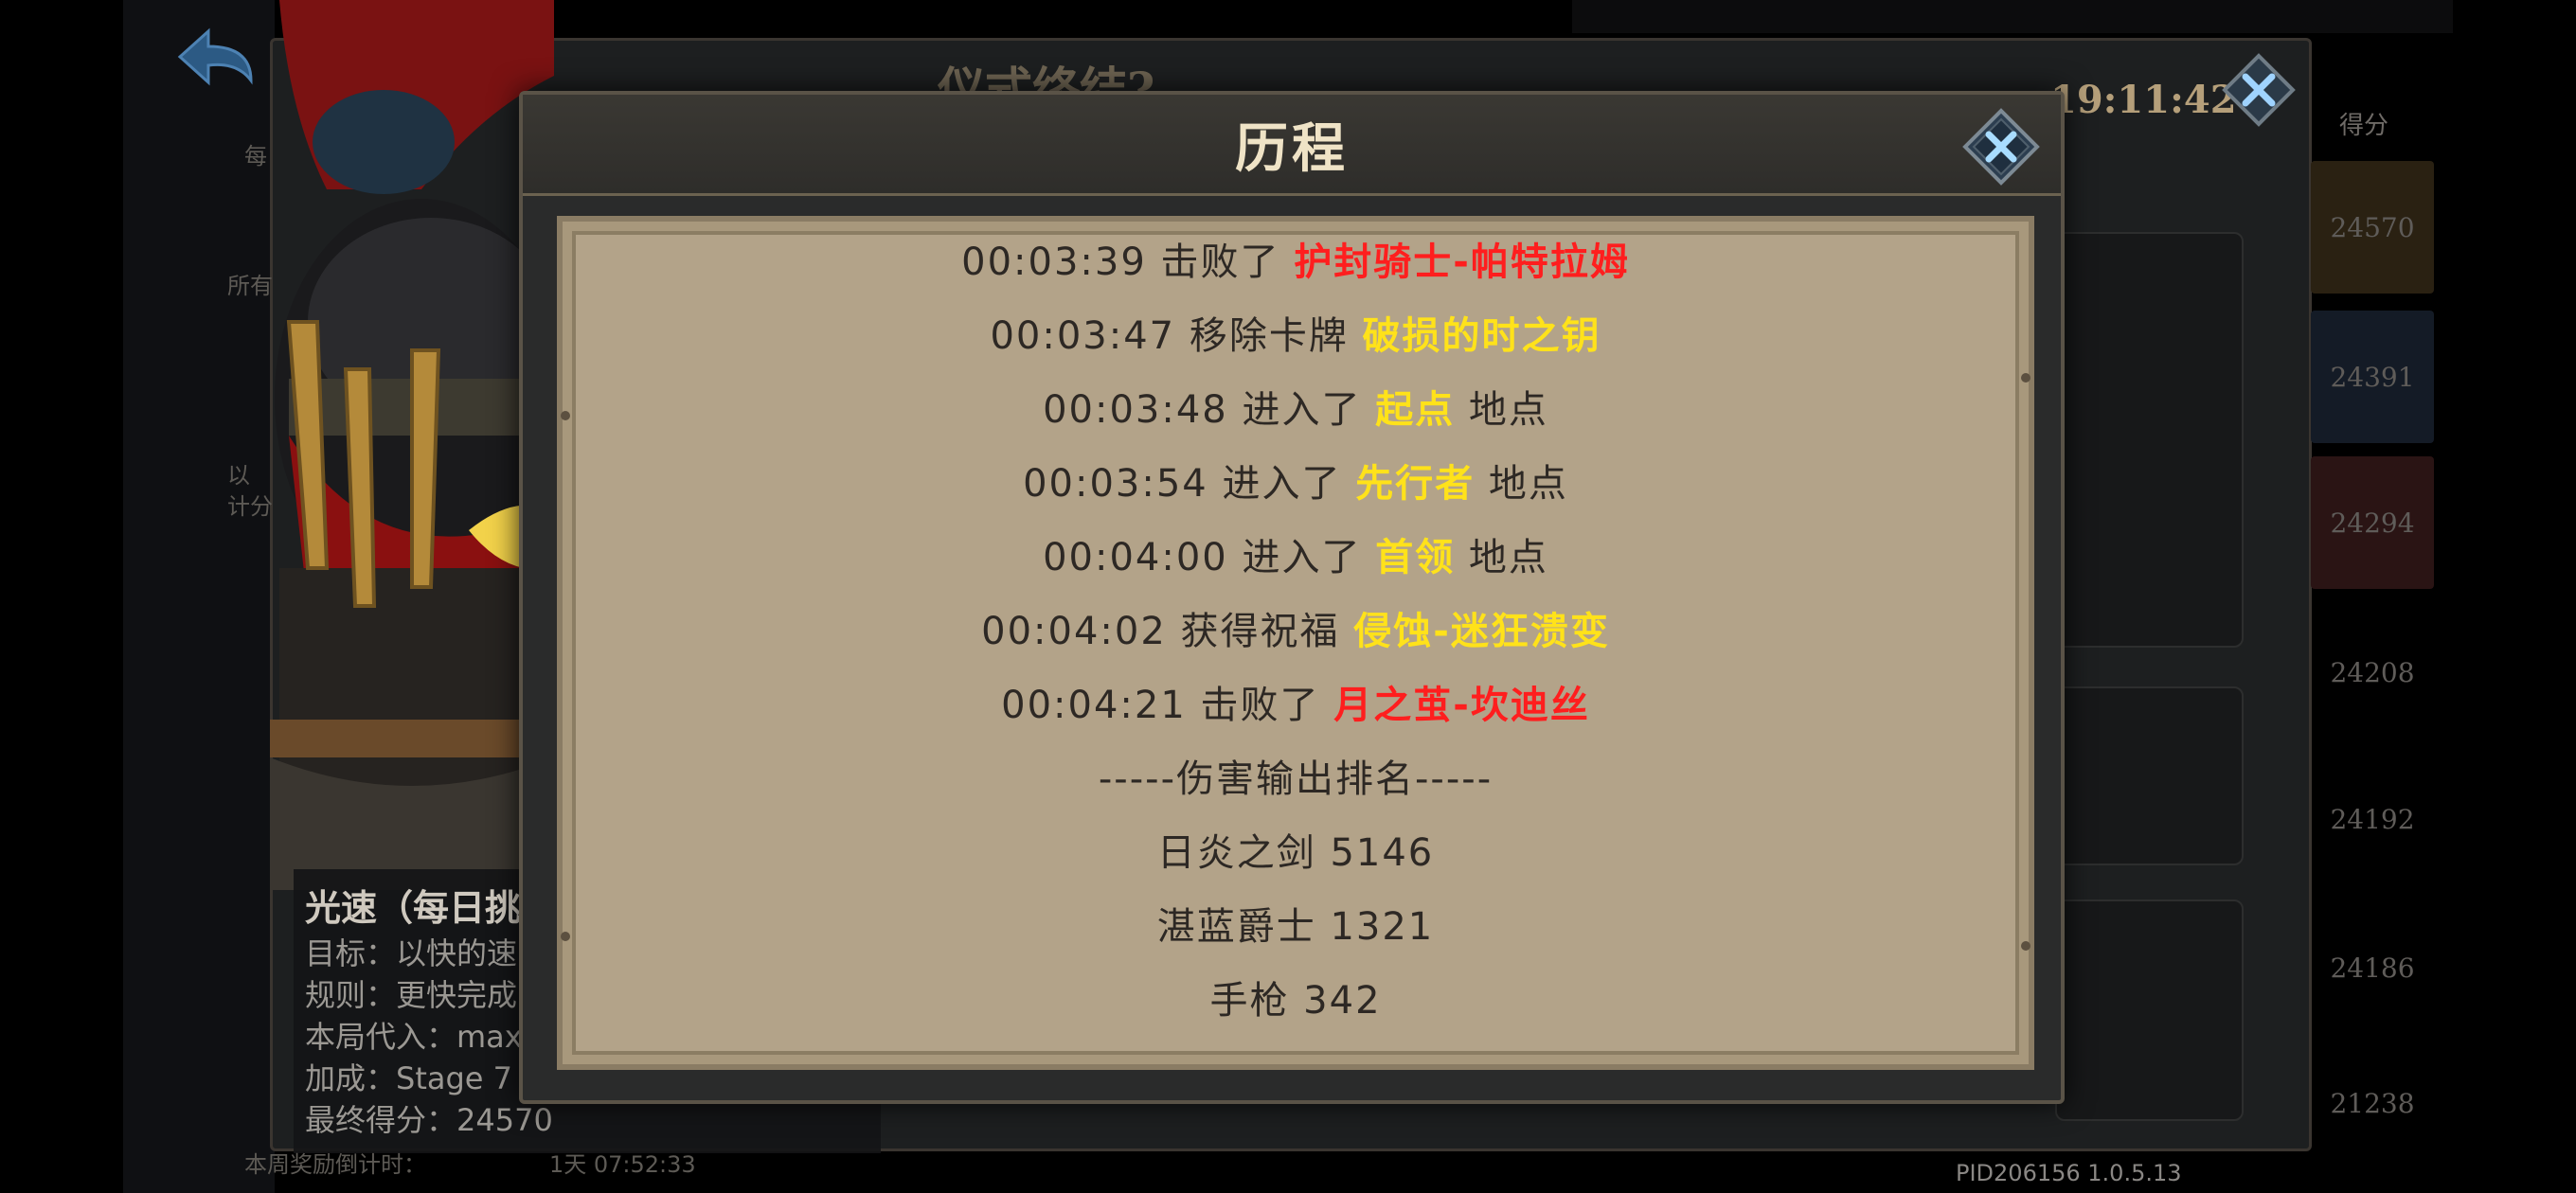 Image resolution: width=2576 pixels, height=1193 pixels. Describe the element at coordinates (250, 286) in the screenshot. I see `side-label: 所有` at that location.